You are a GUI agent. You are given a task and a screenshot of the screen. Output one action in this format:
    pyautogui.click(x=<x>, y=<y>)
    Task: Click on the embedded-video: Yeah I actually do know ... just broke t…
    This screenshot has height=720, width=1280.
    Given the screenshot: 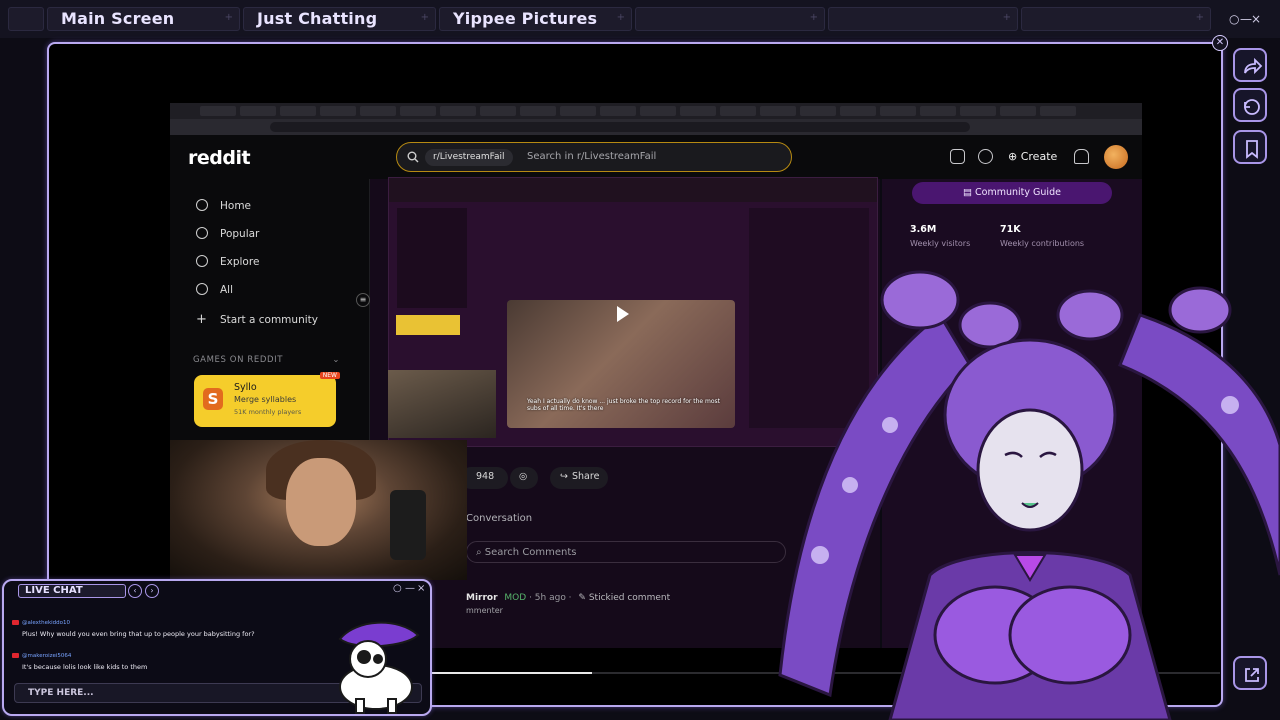 What is the action you would take?
    pyautogui.click(x=621, y=364)
    